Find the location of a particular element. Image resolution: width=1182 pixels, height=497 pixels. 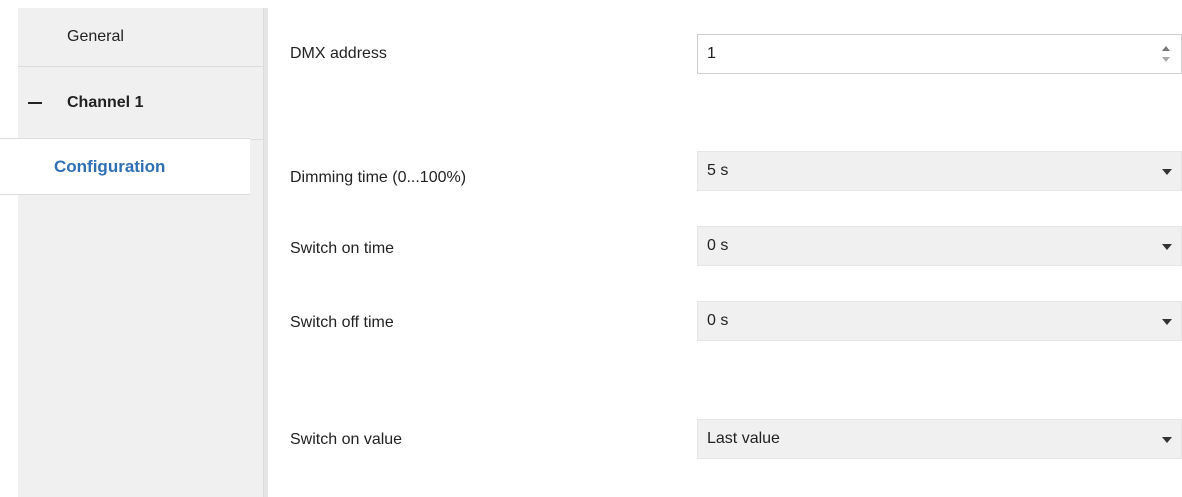

spin-arrows-icon is located at coordinates (1166, 54).